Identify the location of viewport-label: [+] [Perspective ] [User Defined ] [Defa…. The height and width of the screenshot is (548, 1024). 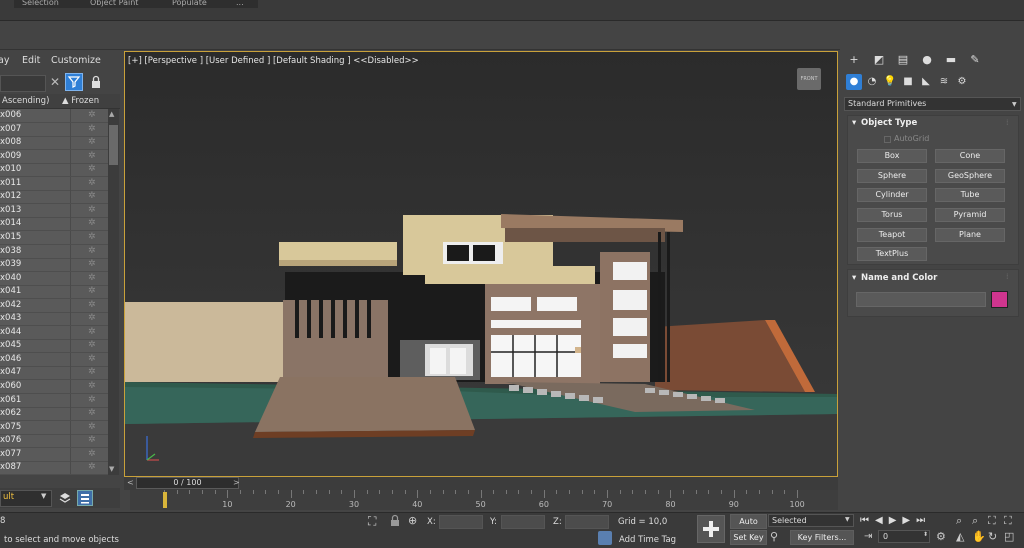
(273, 61).